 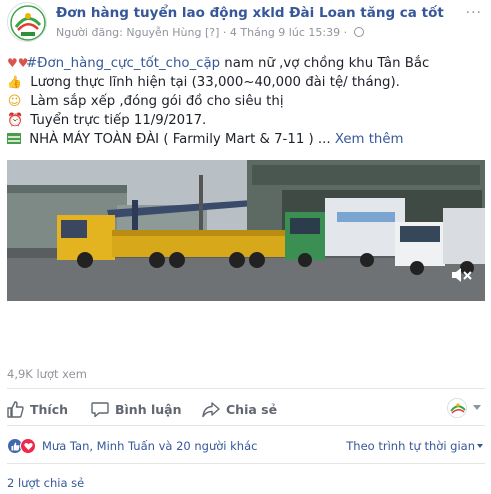 I want to click on sort-label: Theo trình tự thời gian, so click(x=410, y=446).